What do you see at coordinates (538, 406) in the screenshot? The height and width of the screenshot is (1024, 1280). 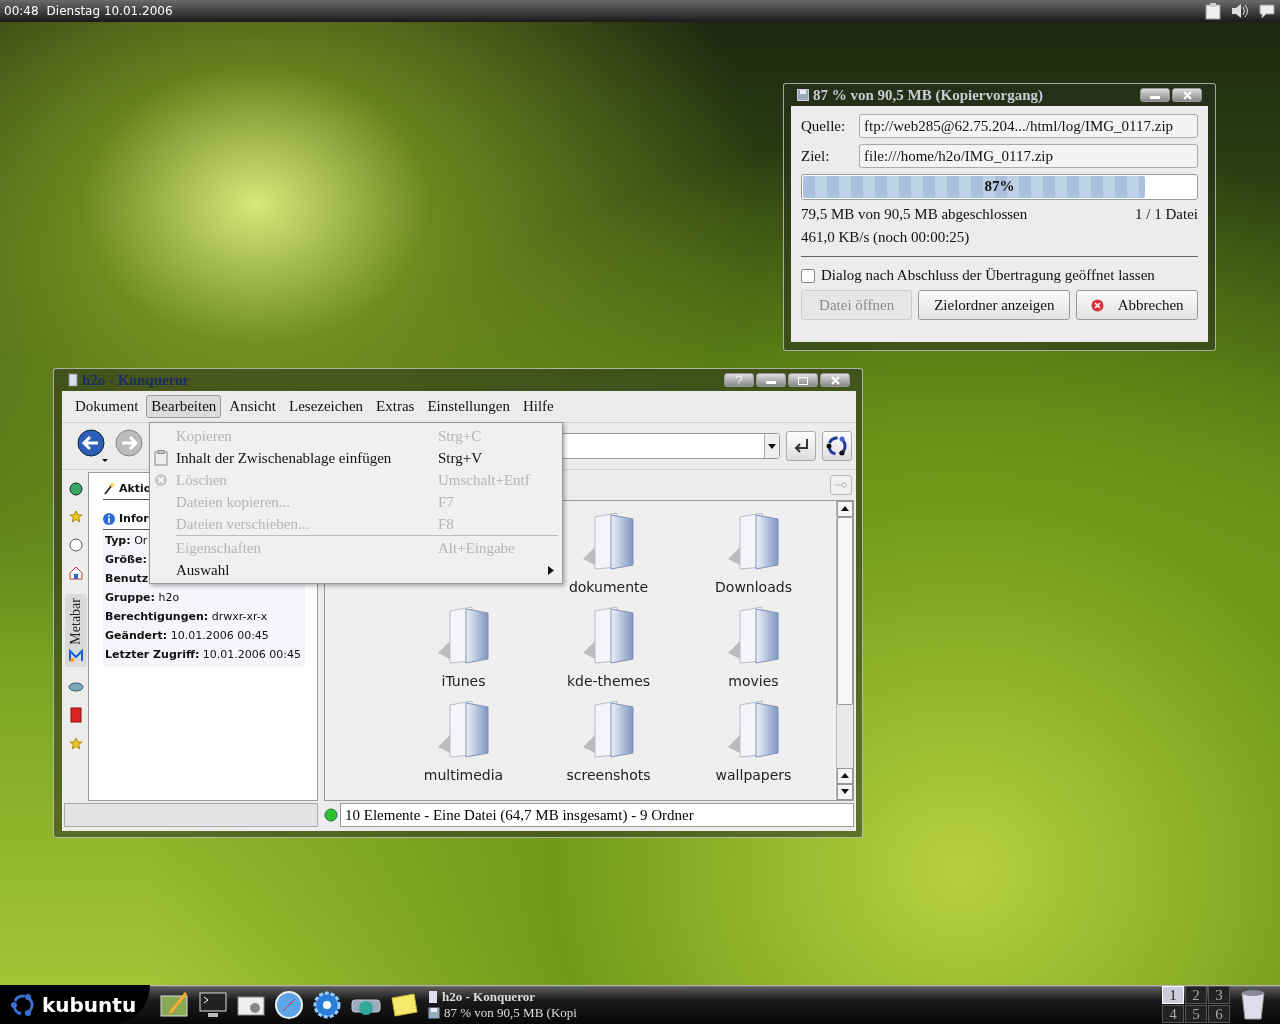 I see `menu-item: Hilfe` at bounding box center [538, 406].